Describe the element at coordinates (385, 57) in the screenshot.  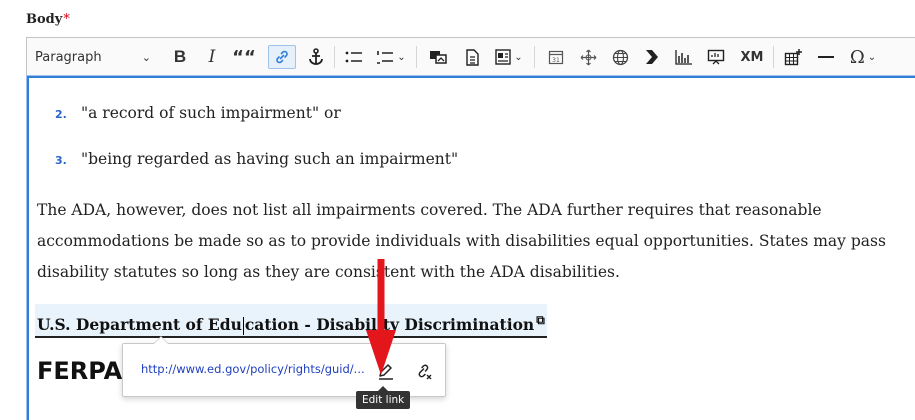
I see `numbered-list-icon` at that location.